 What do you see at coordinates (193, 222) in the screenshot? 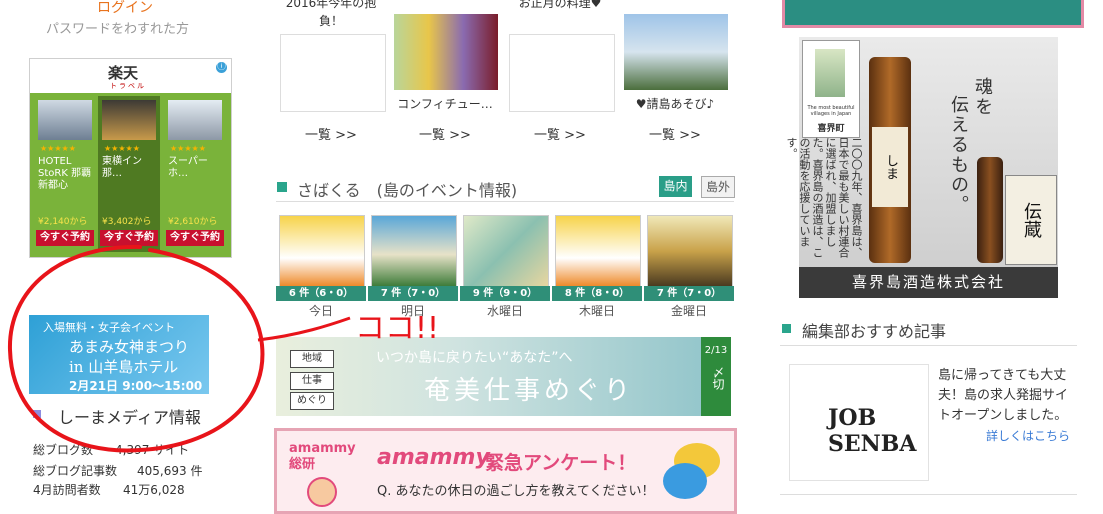
I see `hotel-price: ¥2,610から` at bounding box center [193, 222].